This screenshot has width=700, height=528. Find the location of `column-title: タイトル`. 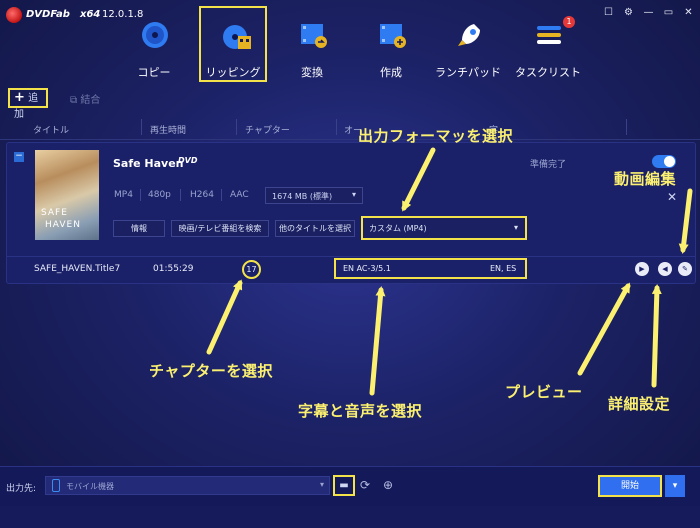

column-title: タイトル is located at coordinates (51, 129).